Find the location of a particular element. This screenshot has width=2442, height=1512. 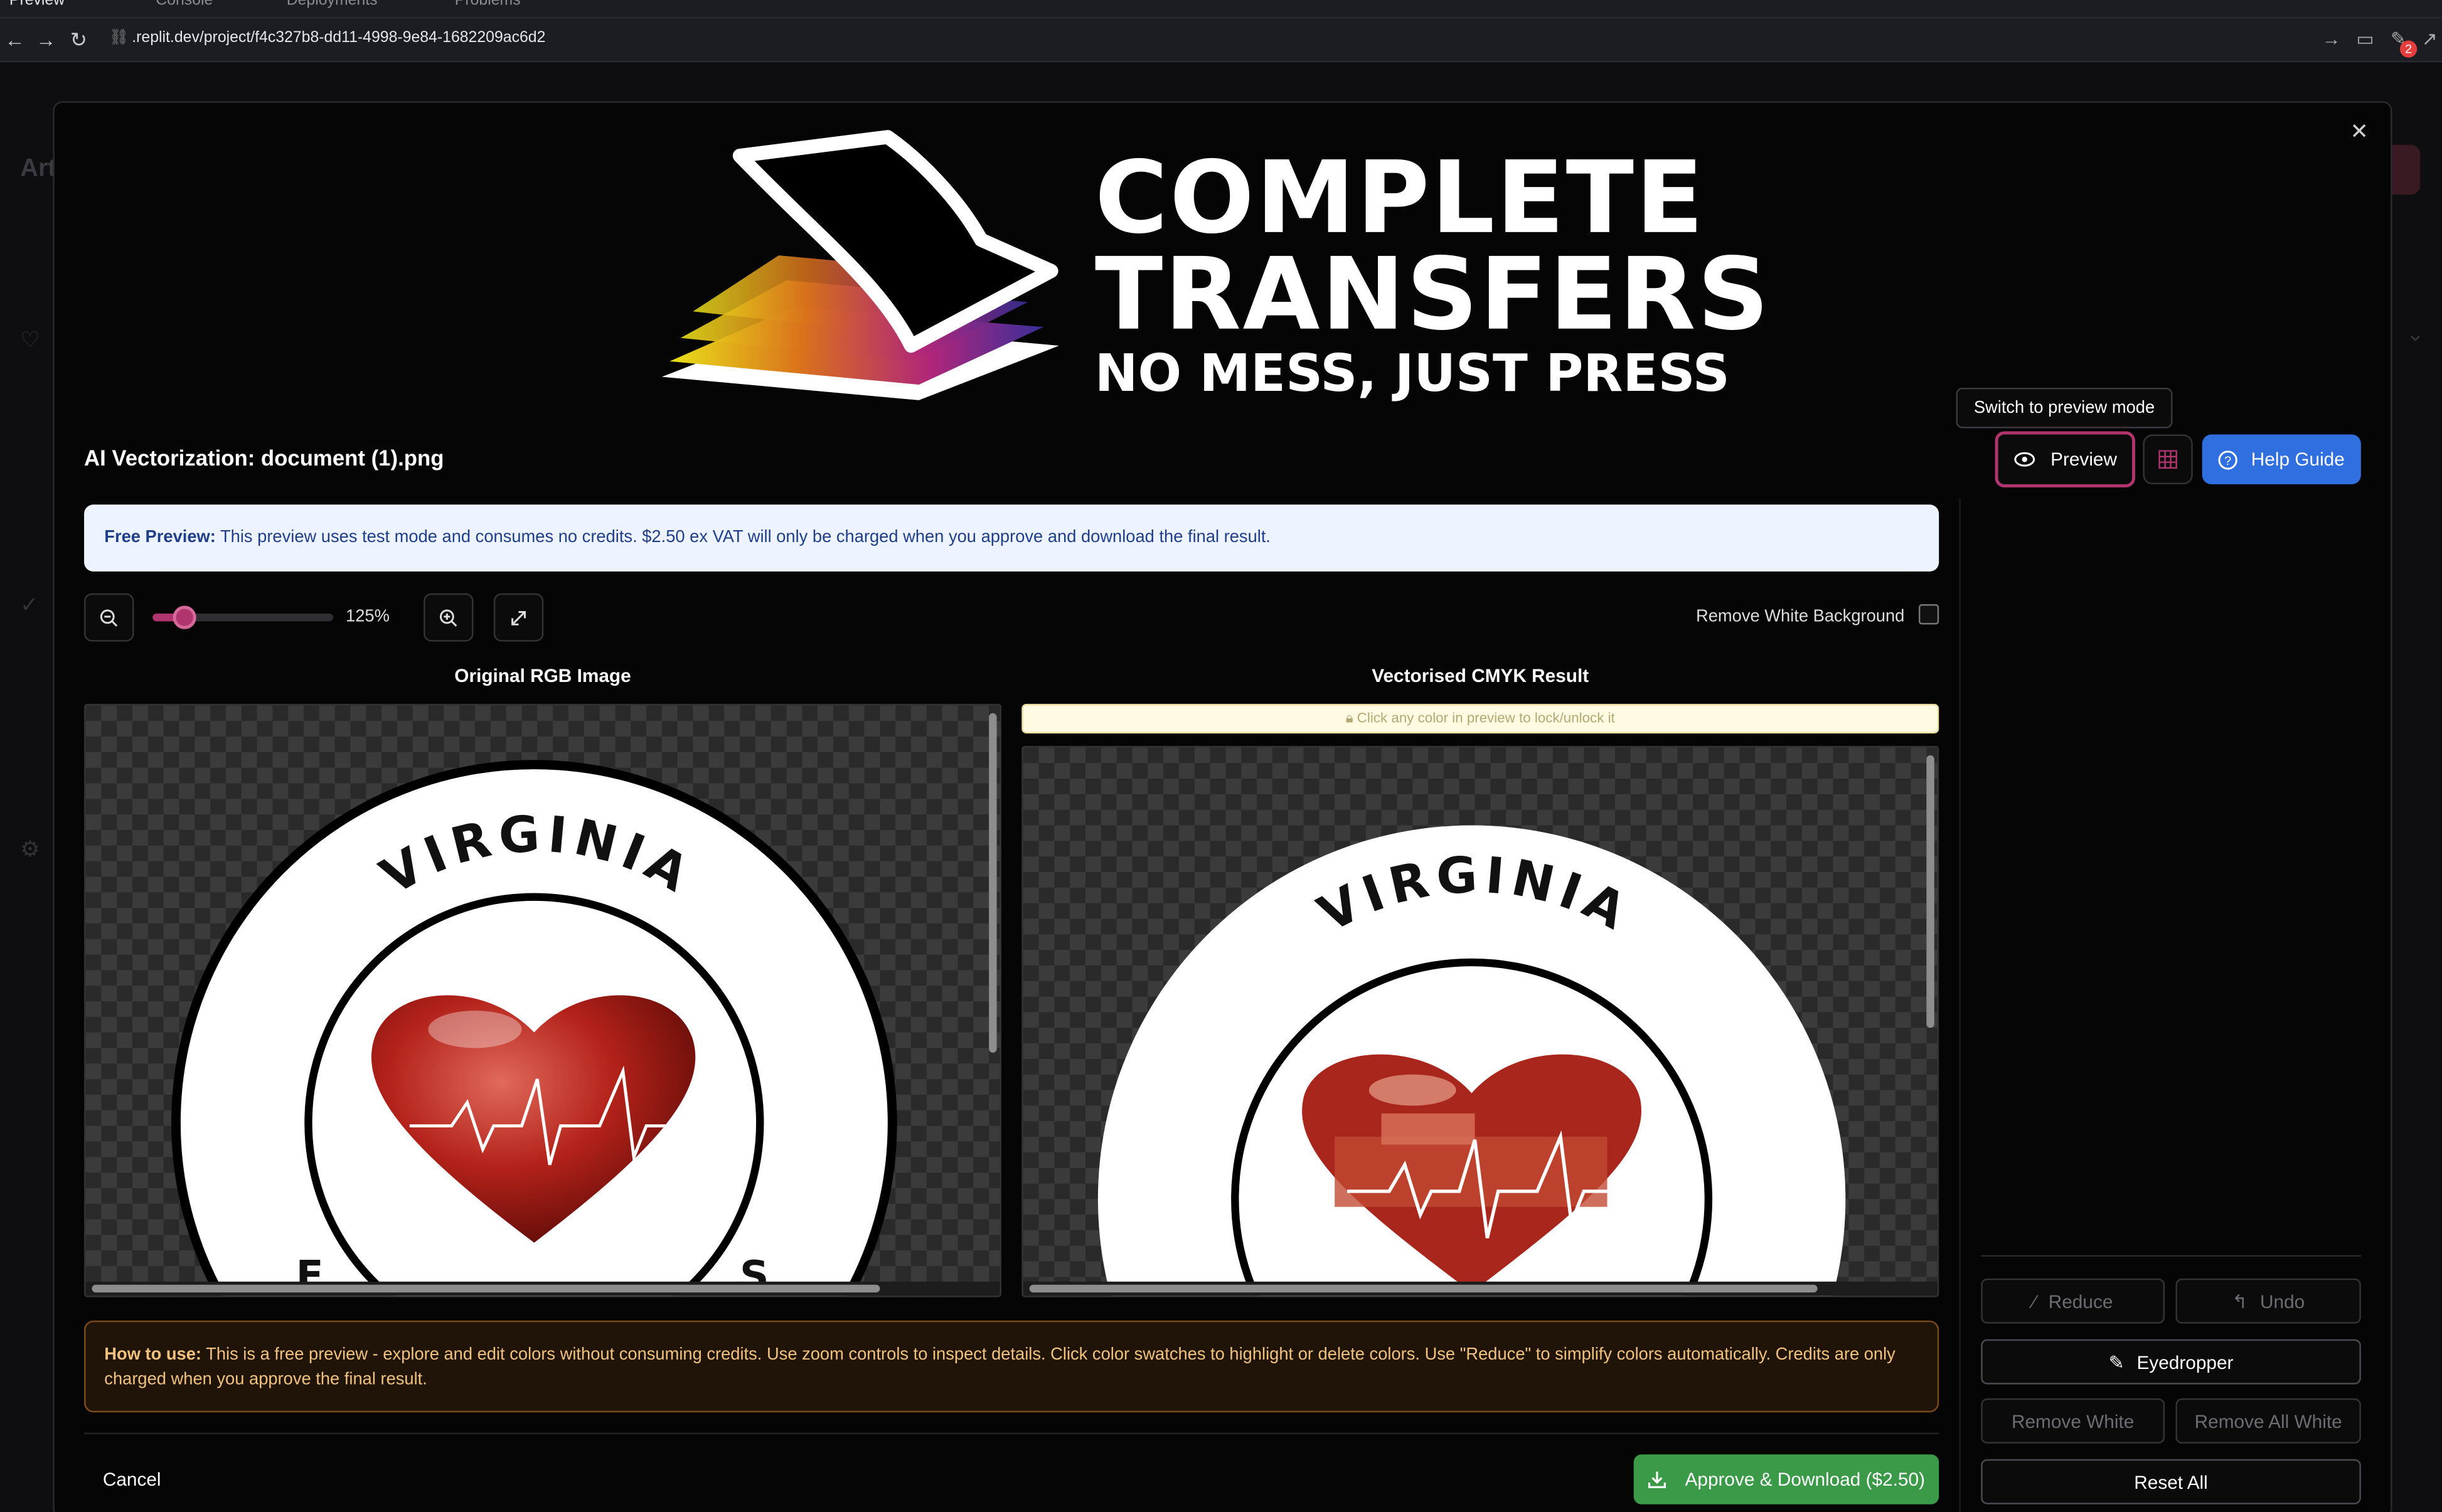

approve-download-button: Approve & Download ($2.50) is located at coordinates (1786, 1479).